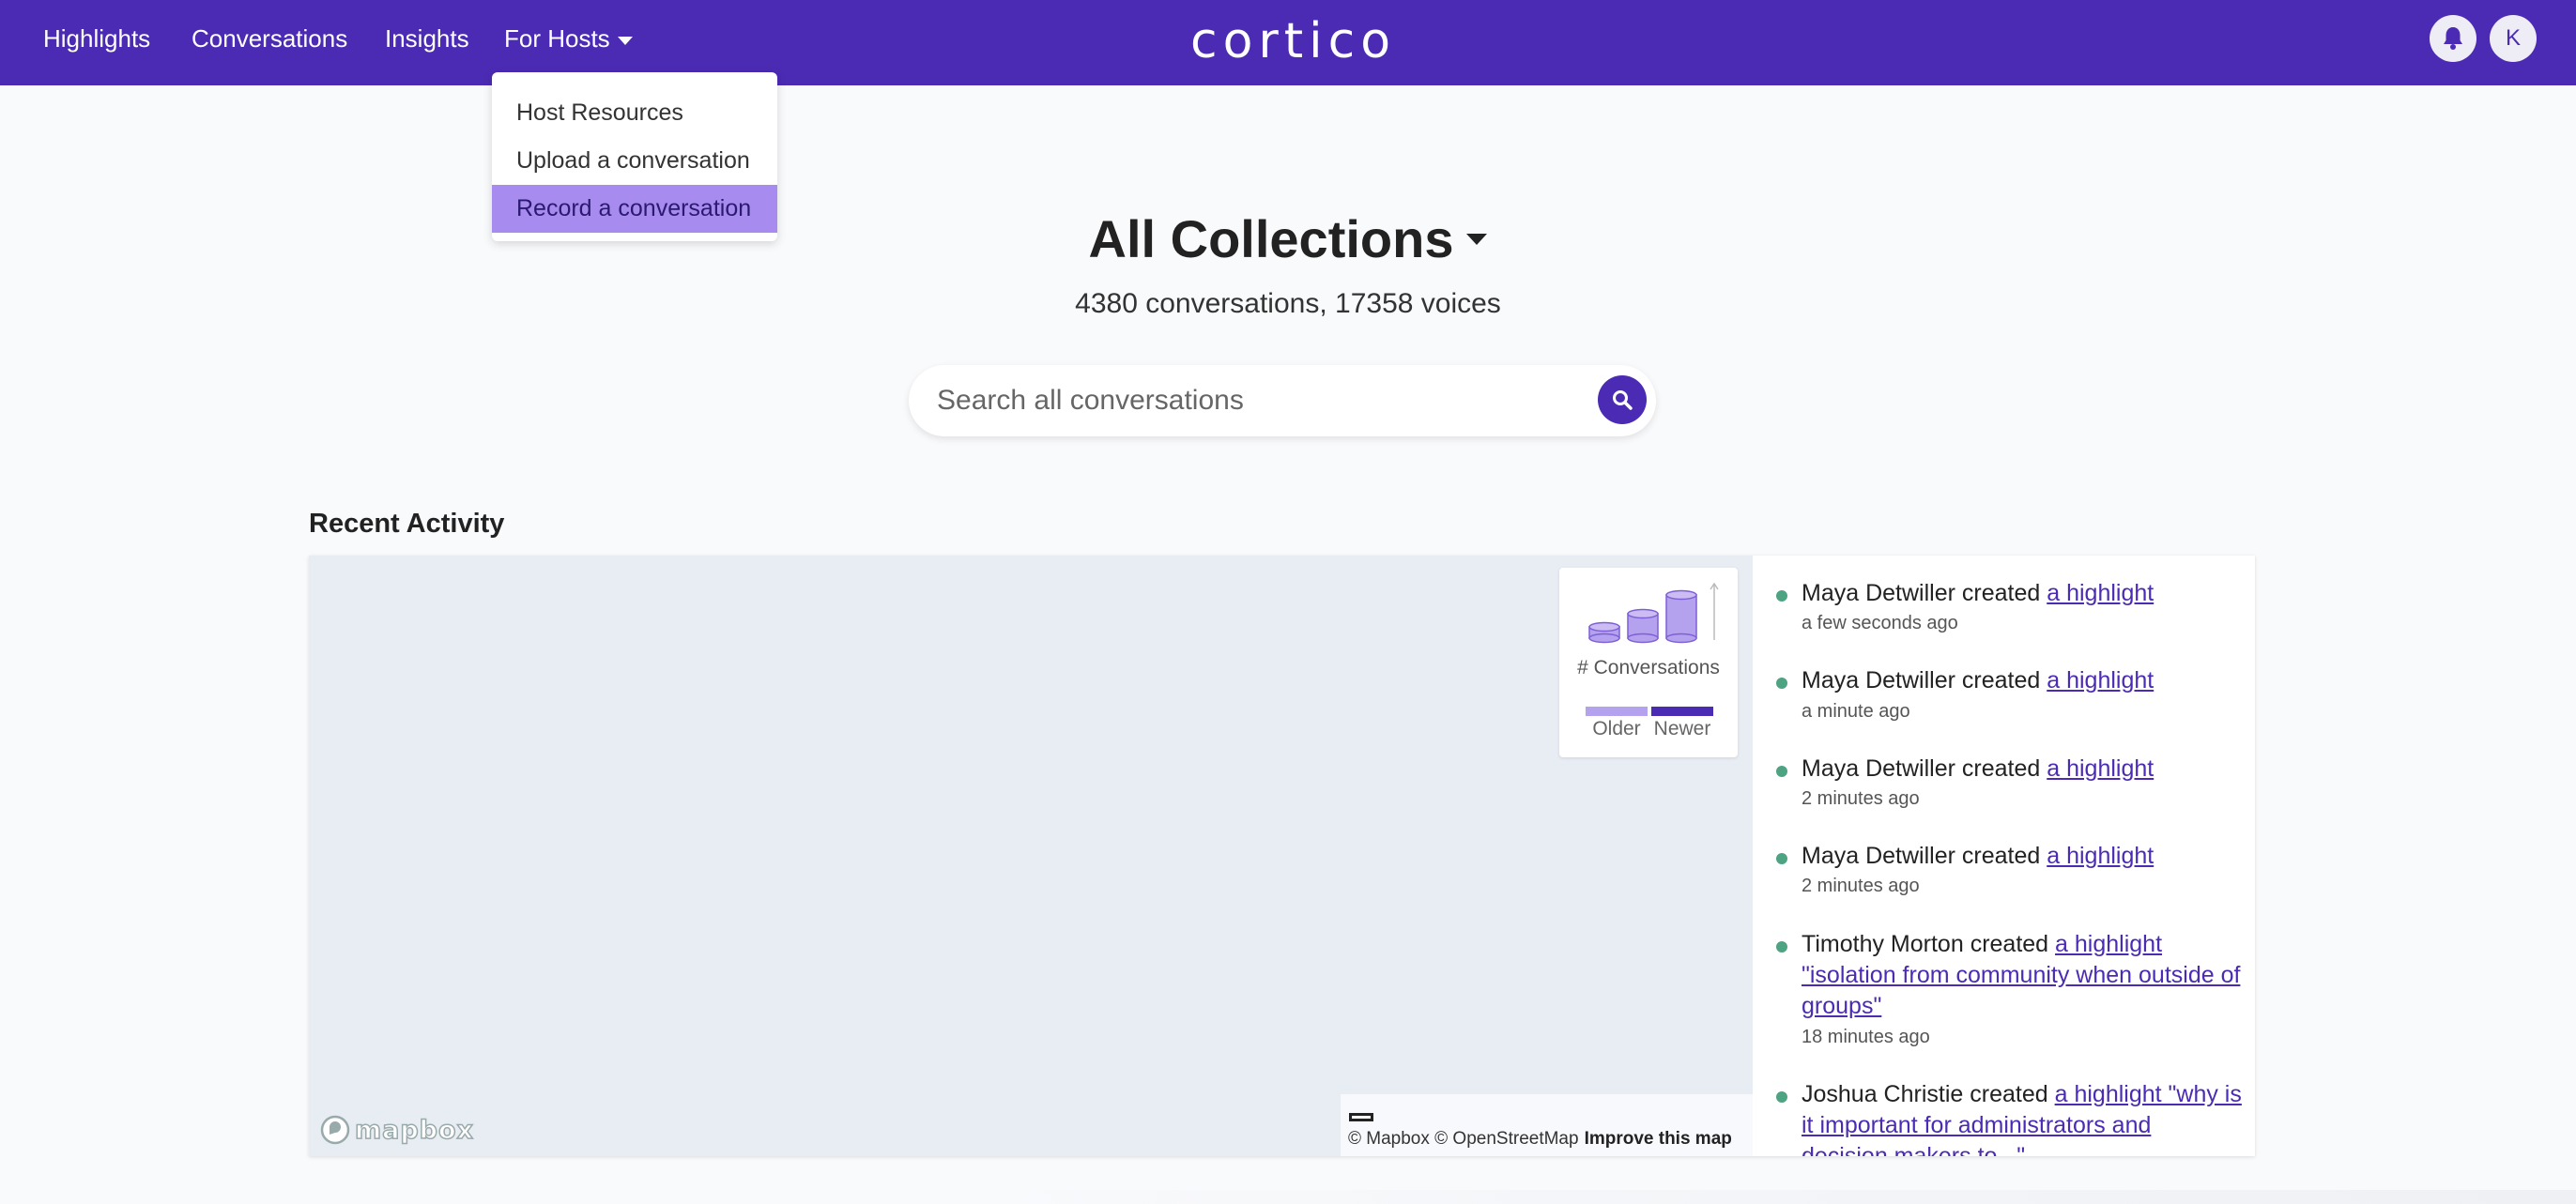 This screenshot has height=1204, width=2576. What do you see at coordinates (1856, 711) in the screenshot?
I see `feed-timestamp: a minute ago` at bounding box center [1856, 711].